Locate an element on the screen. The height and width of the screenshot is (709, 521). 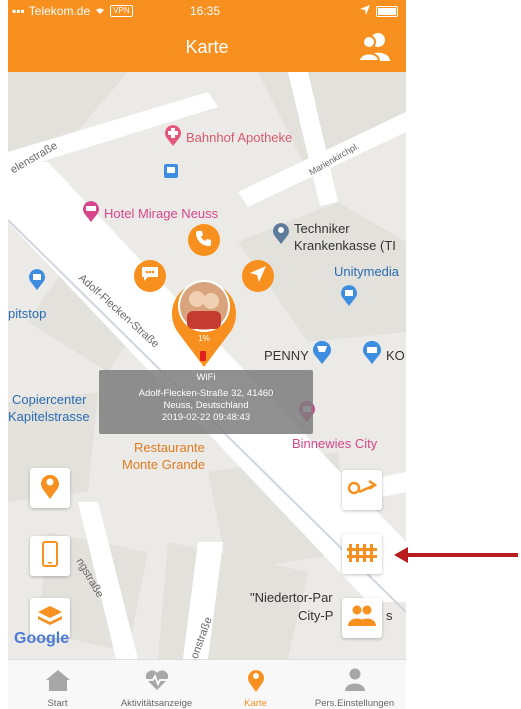
tab-label: Start is located at coordinates (57, 703).